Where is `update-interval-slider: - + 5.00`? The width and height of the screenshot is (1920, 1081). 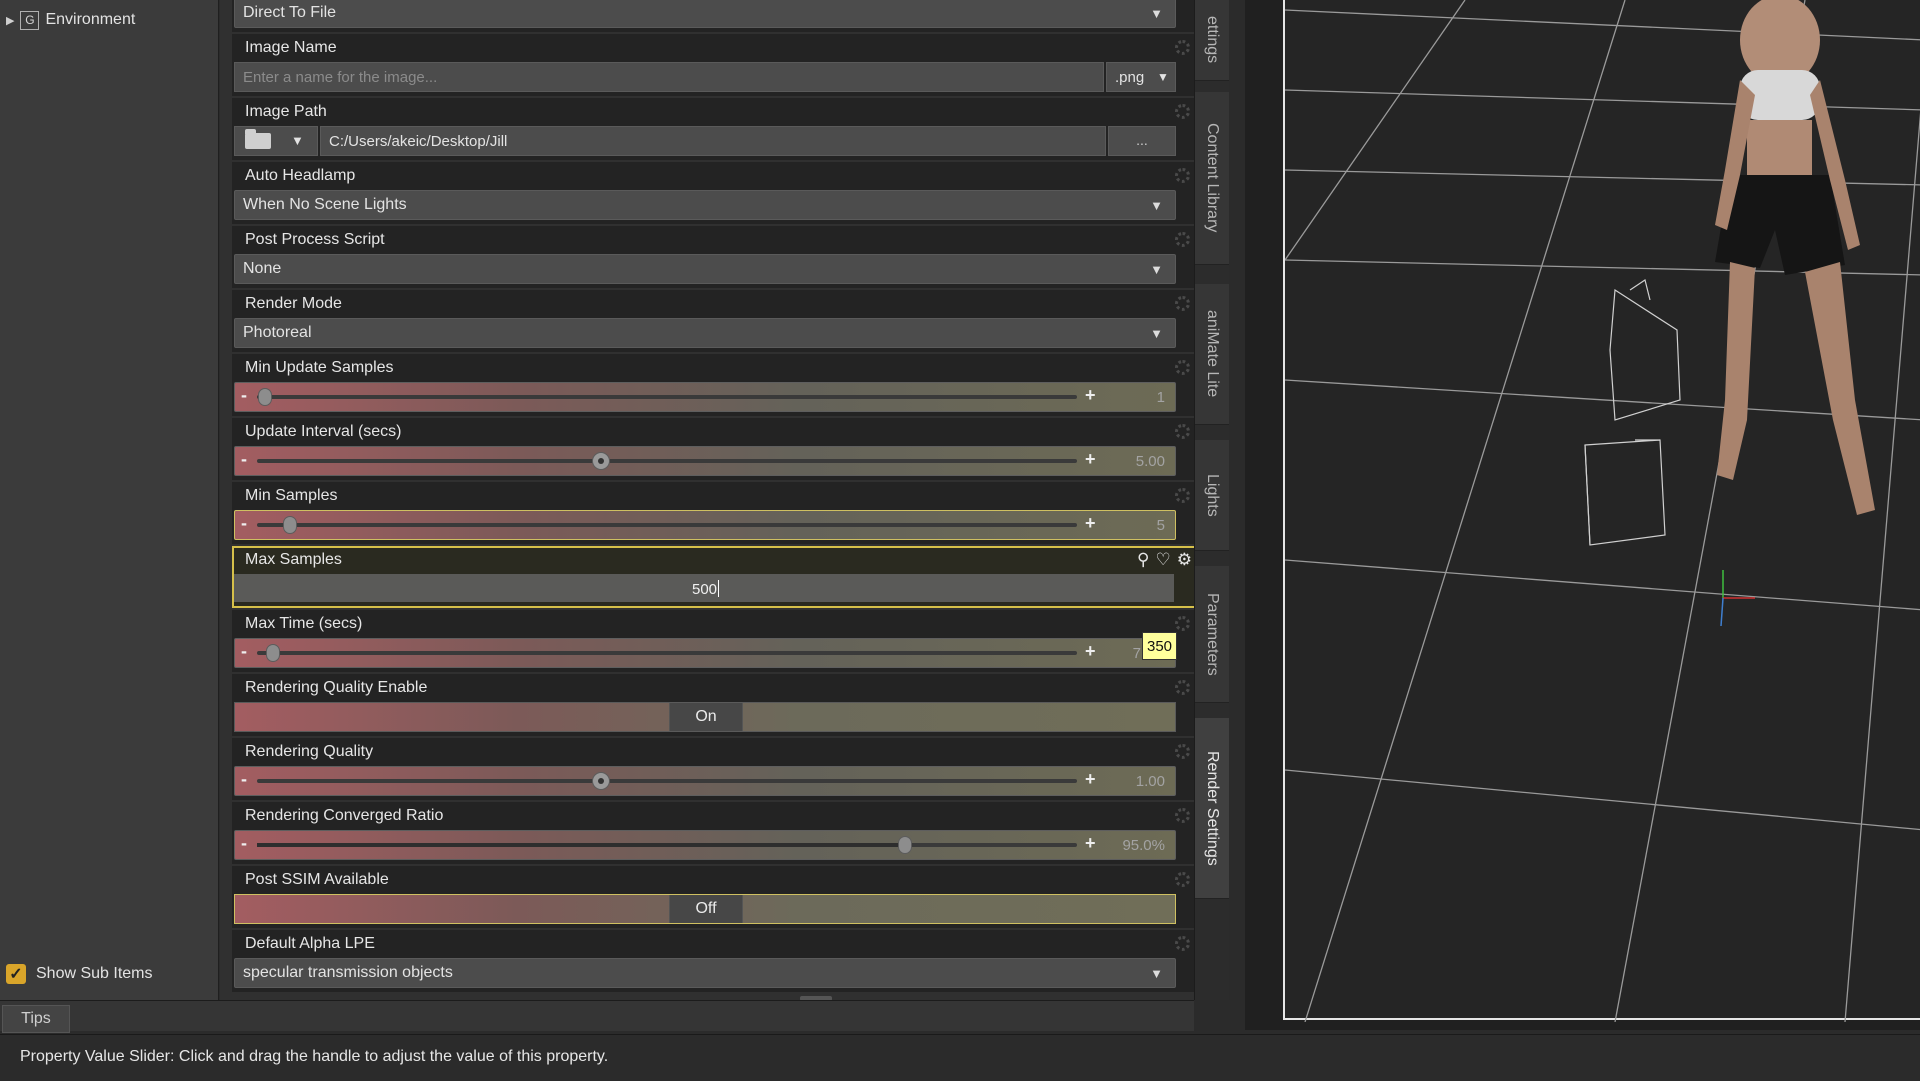
update-interval-slider: - + 5.00 is located at coordinates (705, 461).